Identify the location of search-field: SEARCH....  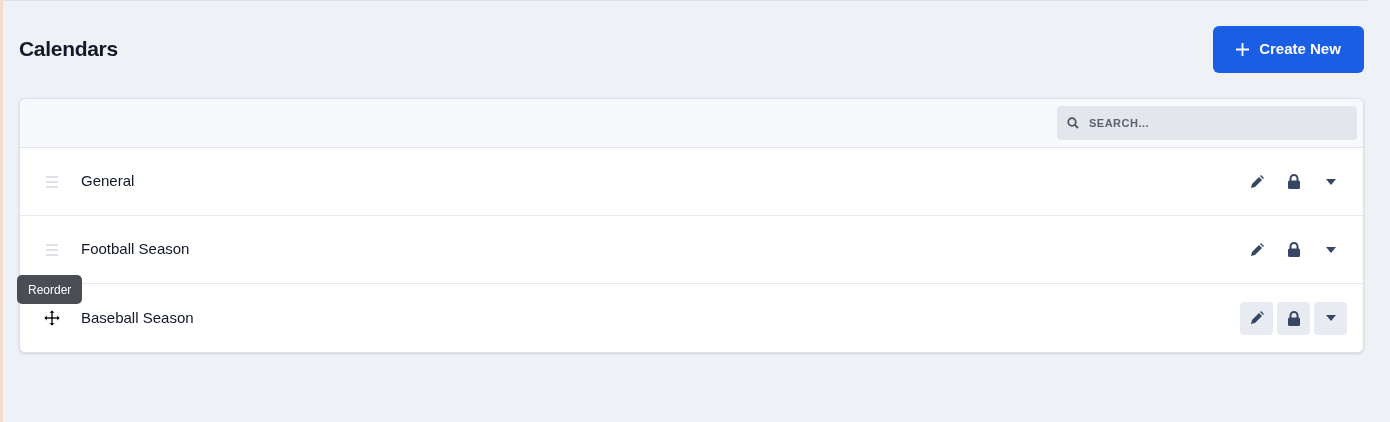
(1207, 123).